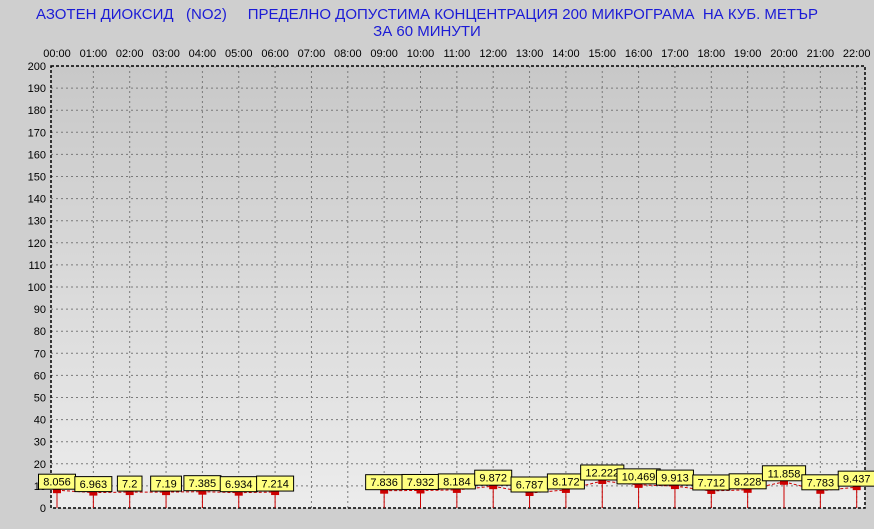 This screenshot has height=529, width=874. Describe the element at coordinates (40, 399) in the screenshot. I see `y-tick-label: 50` at that location.